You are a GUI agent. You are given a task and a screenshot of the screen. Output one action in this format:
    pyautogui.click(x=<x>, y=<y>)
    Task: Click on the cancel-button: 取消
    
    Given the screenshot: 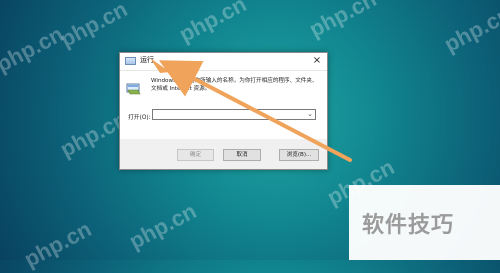 What is the action you would take?
    pyautogui.click(x=242, y=155)
    